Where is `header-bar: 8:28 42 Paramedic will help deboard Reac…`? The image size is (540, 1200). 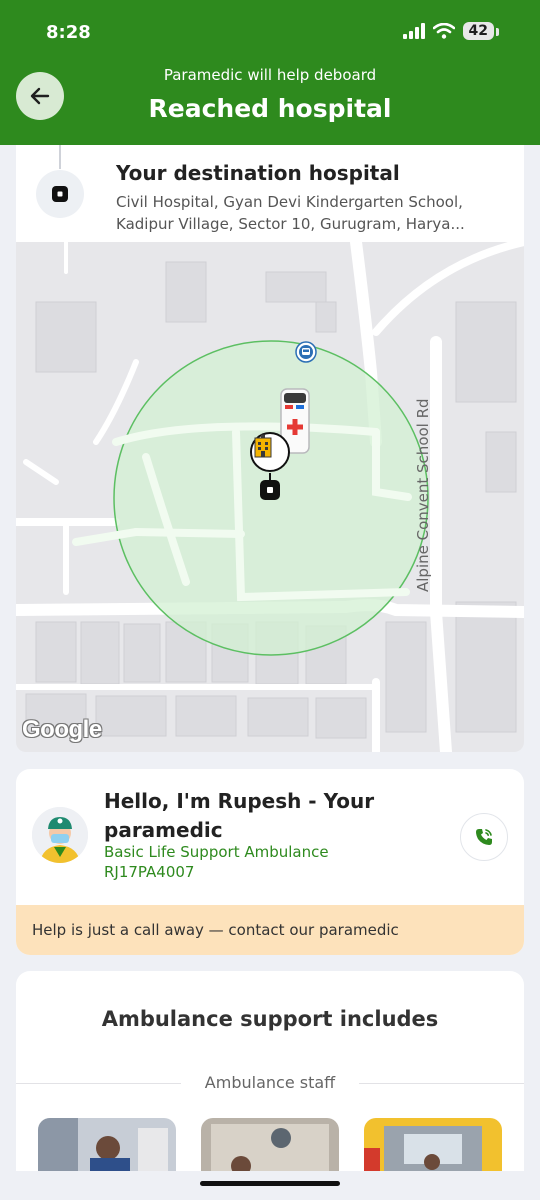 header-bar: 8:28 42 Paramedic will help deboard Reac… is located at coordinates (270, 72).